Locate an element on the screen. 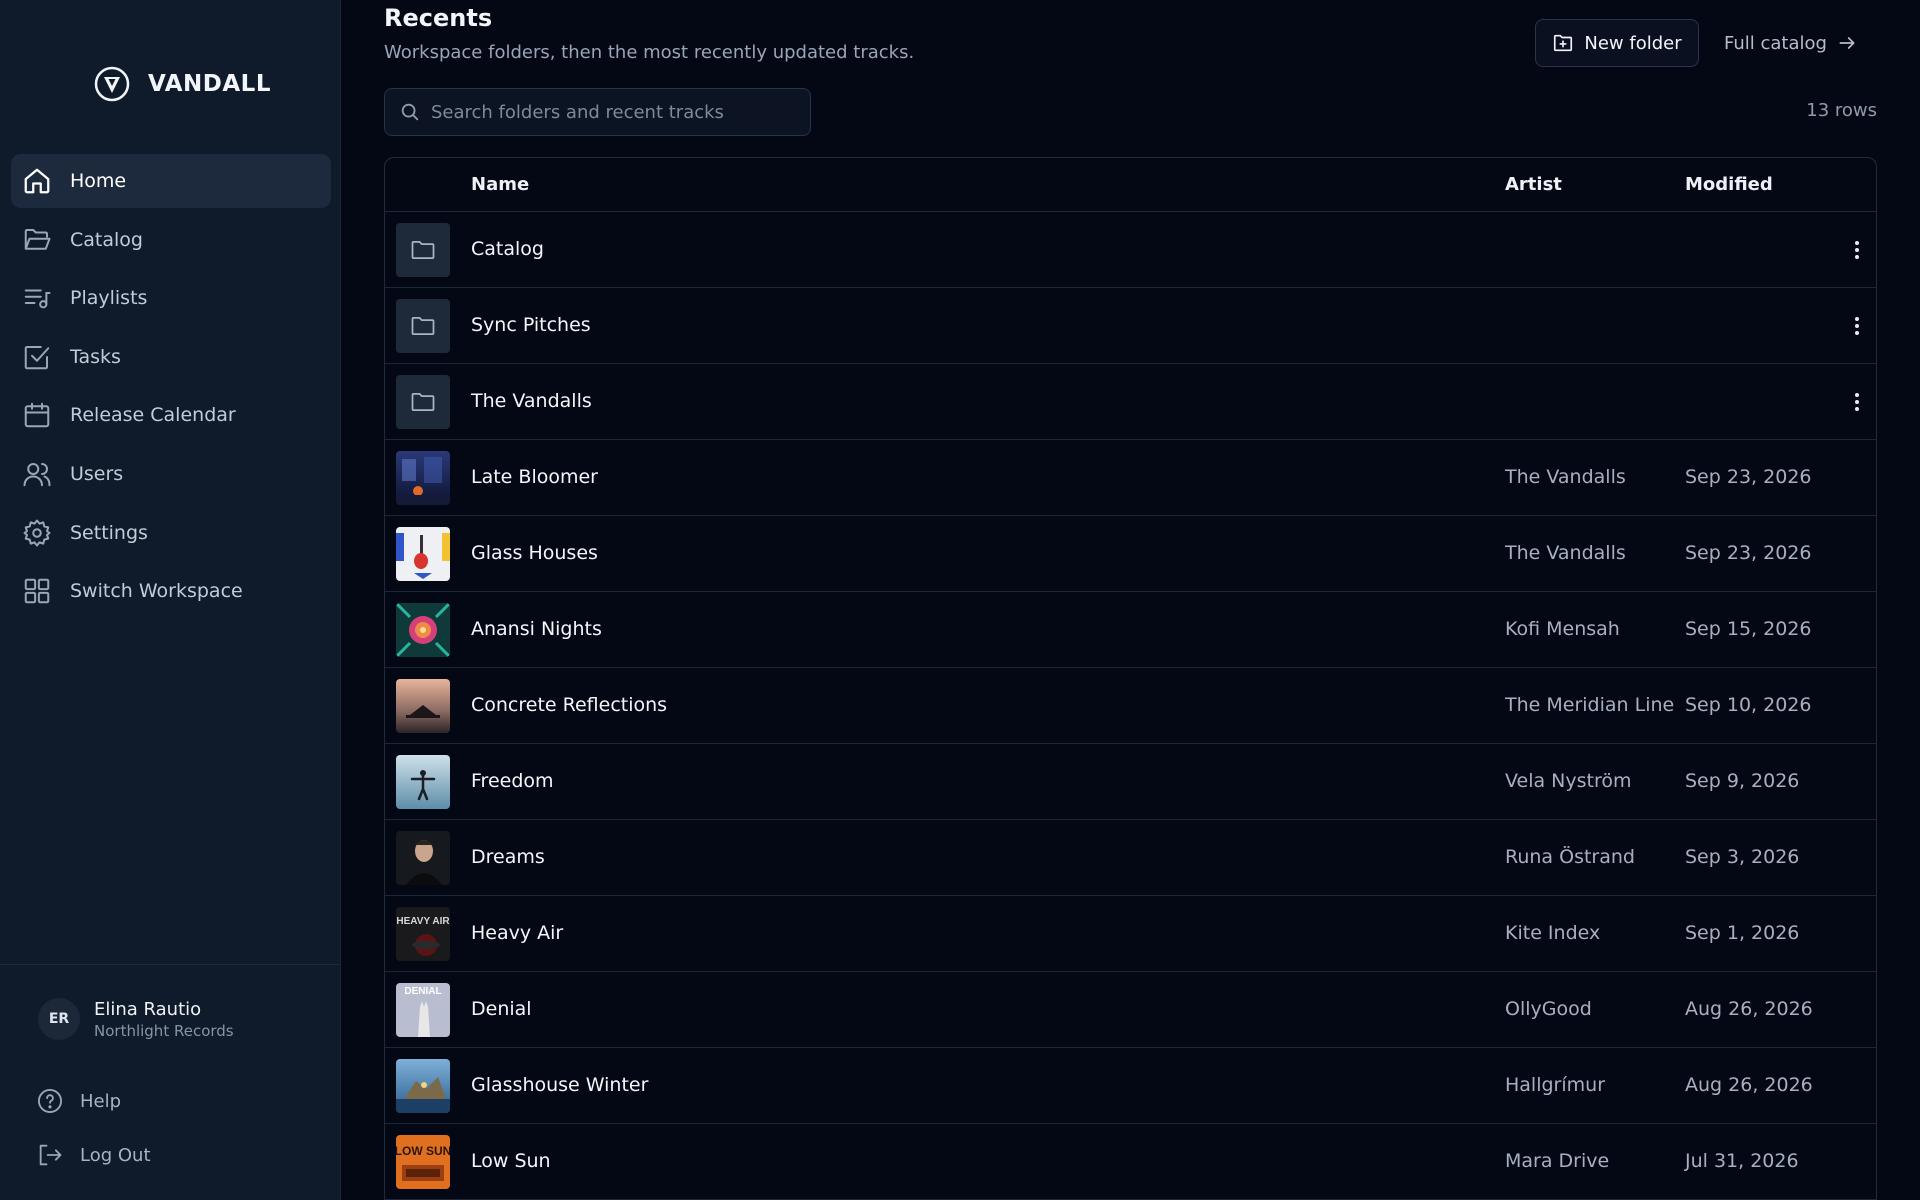 Image resolution: width=1920 pixels, height=1200 pixels. logout-icon is located at coordinates (50, 1155).